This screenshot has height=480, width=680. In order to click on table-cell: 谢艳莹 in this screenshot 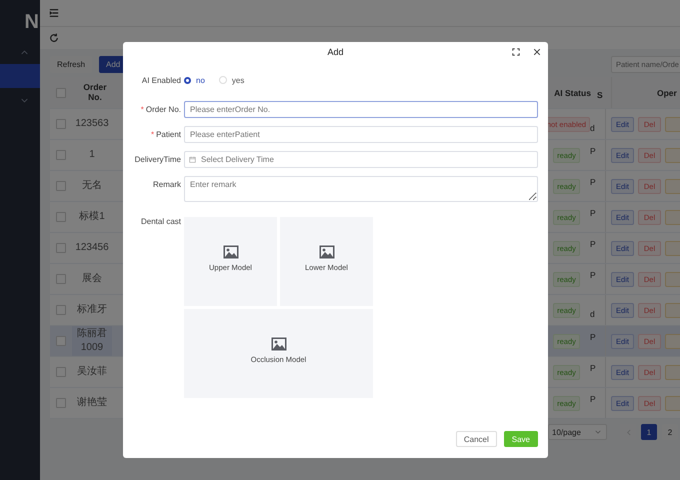, I will do `click(92, 403)`.